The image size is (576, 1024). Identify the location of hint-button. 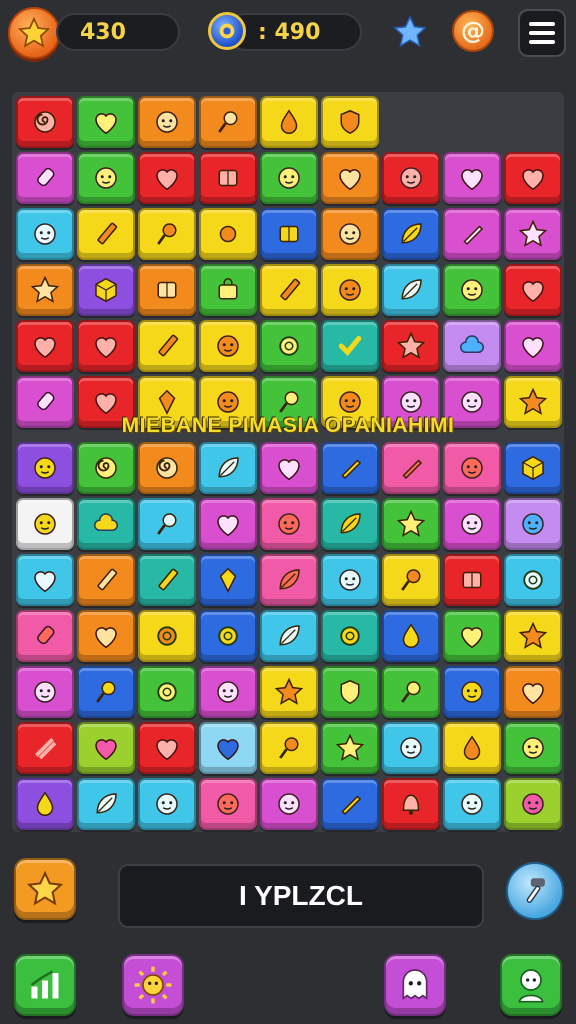
(535, 891).